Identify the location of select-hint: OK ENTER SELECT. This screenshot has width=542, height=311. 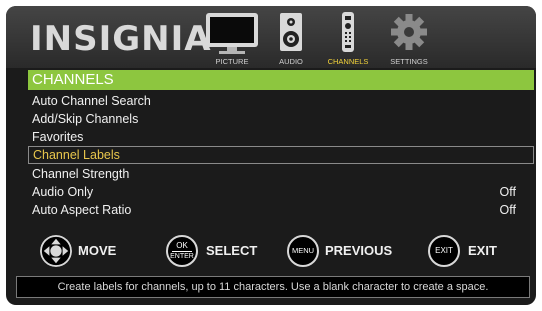
(226, 251).